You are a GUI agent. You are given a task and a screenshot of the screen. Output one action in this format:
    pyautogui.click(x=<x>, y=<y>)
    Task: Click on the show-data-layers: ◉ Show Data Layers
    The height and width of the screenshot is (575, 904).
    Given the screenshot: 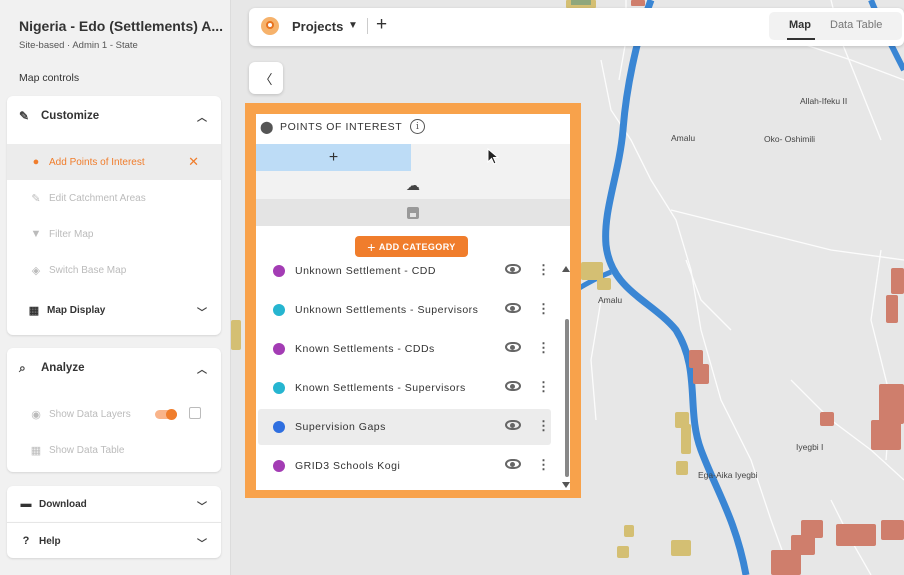 What is the action you would take?
    pyautogui.click(x=114, y=414)
    